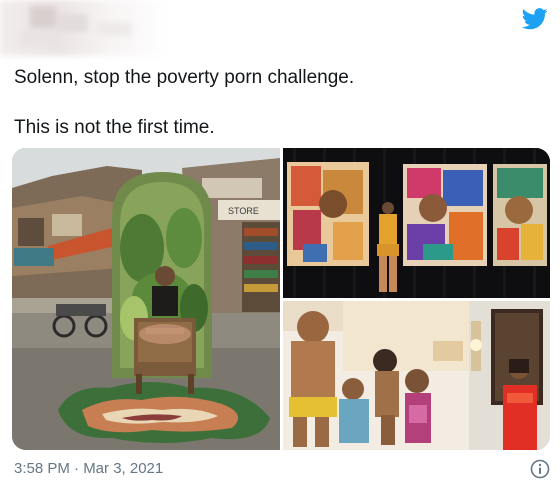 This screenshot has width=560, height=485. What do you see at coordinates (114, 127) in the screenshot?
I see `tweet-text-line-2: This is not the first time.` at bounding box center [114, 127].